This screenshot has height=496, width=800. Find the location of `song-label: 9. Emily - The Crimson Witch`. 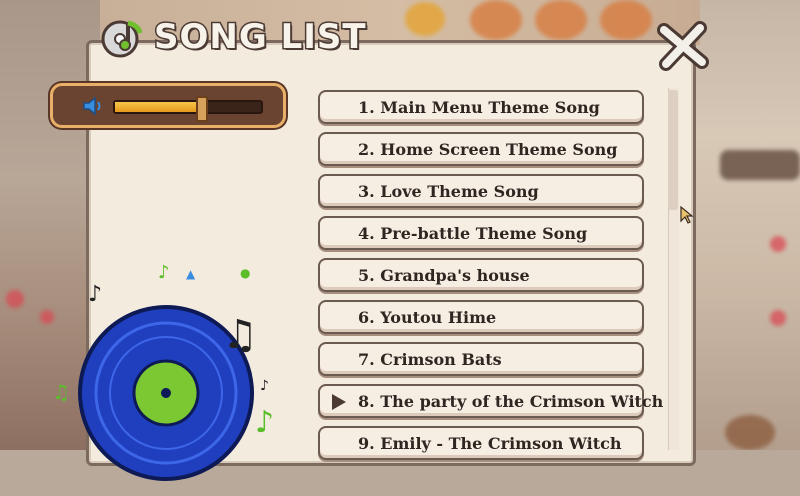

song-label: 9. Emily - The Crimson Witch is located at coordinates (490, 443).